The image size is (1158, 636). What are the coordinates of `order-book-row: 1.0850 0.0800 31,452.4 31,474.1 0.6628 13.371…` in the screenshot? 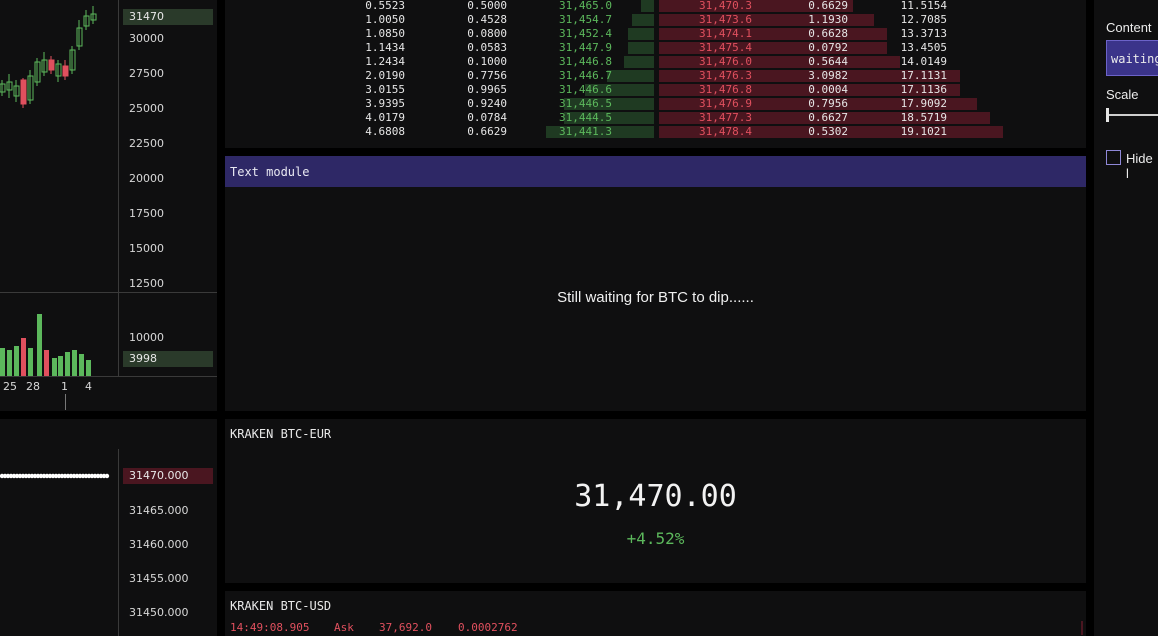 It's located at (655, 34).